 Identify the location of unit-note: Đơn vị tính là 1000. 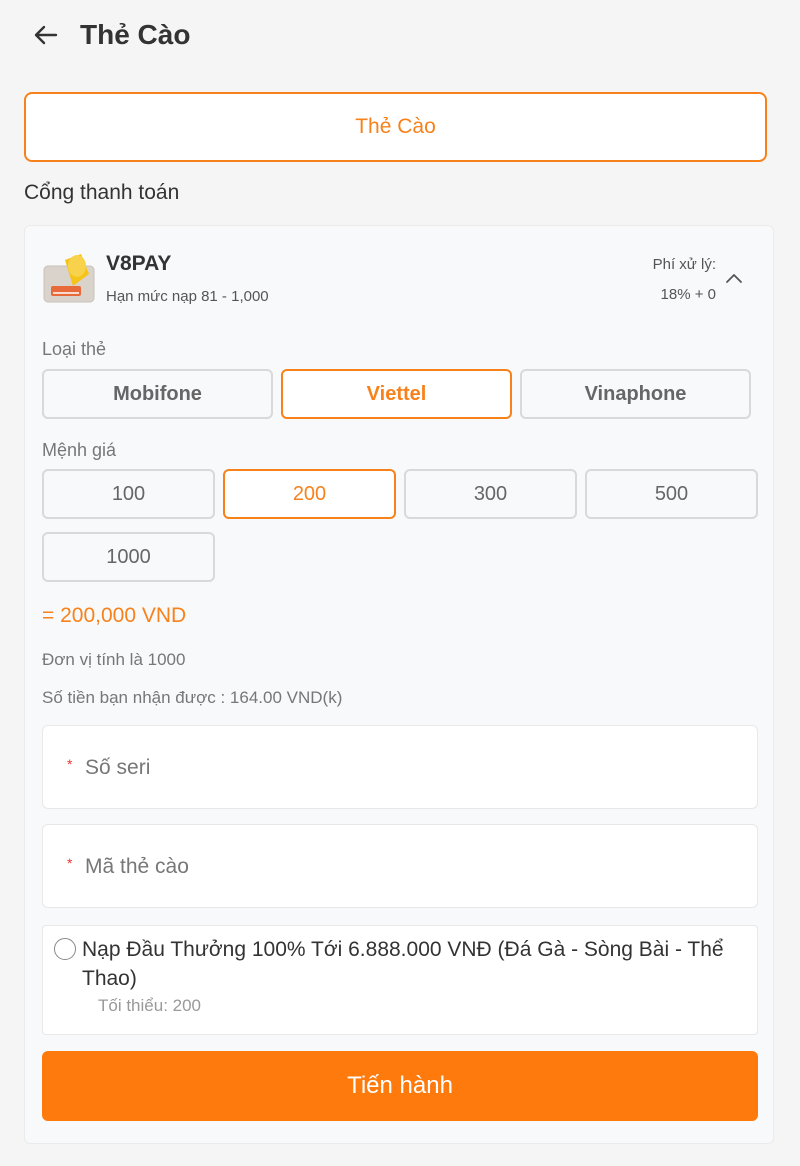
(114, 659).